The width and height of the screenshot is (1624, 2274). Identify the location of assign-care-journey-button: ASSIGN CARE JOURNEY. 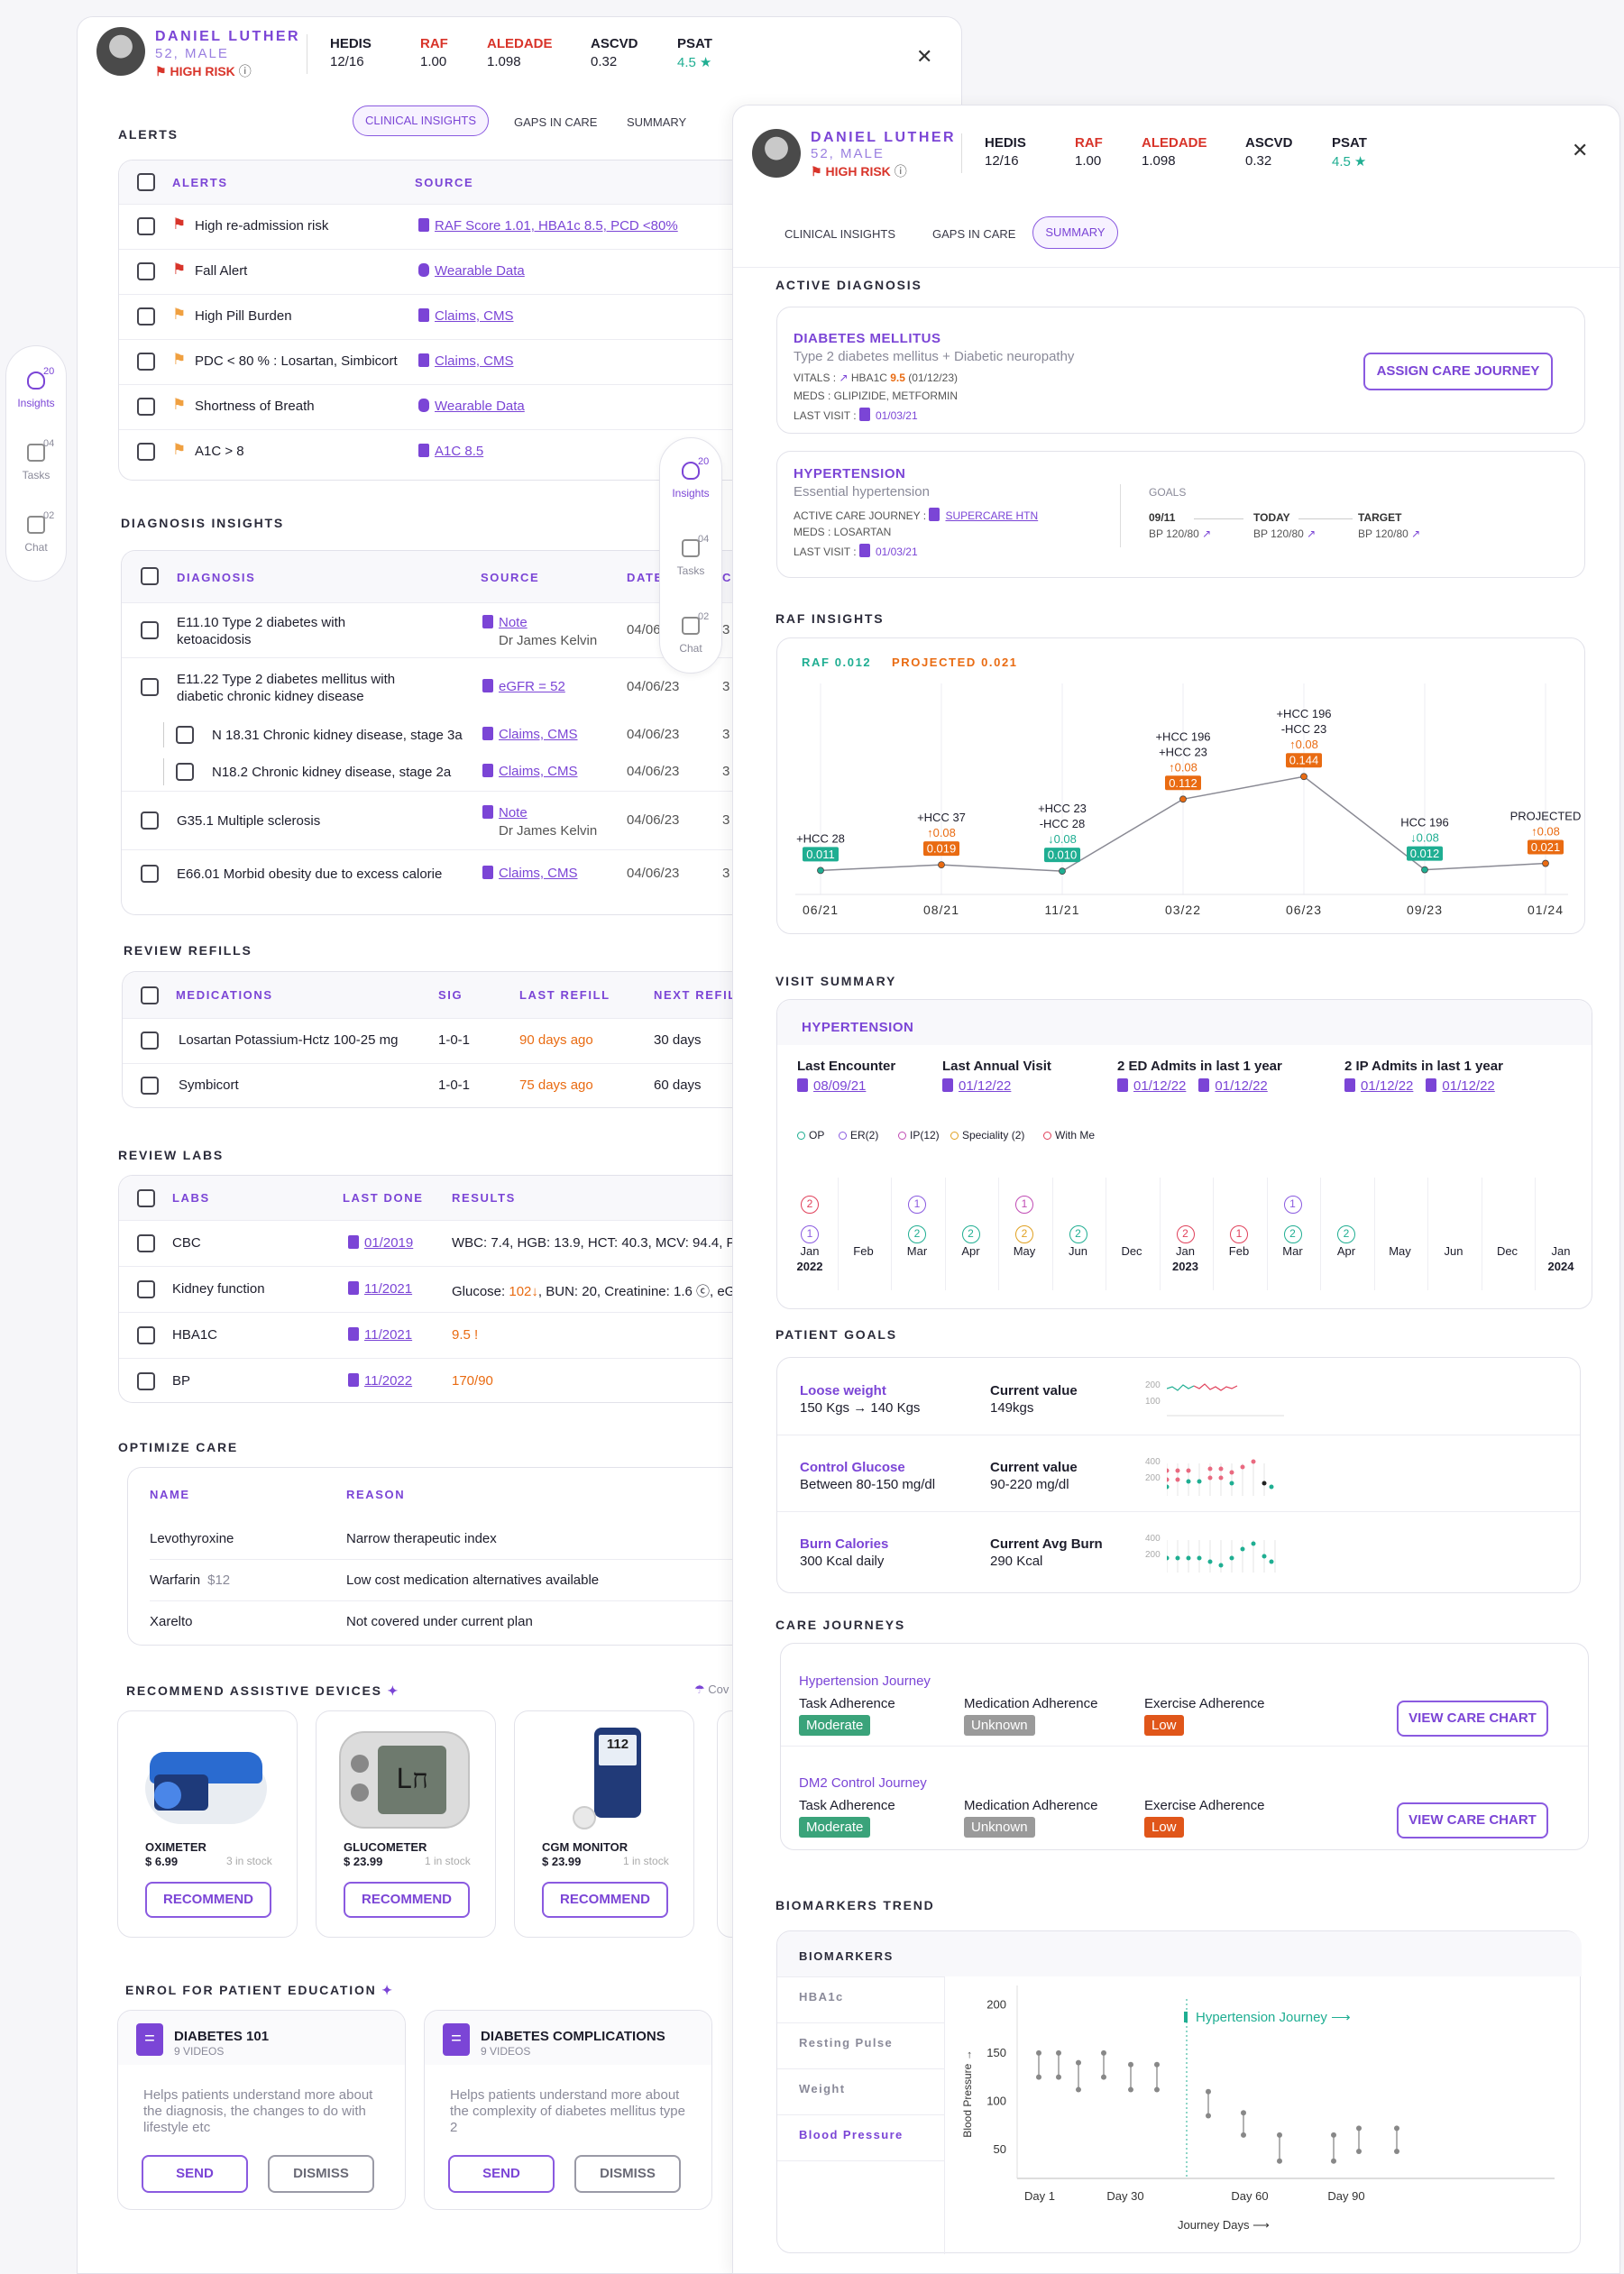
(1458, 371).